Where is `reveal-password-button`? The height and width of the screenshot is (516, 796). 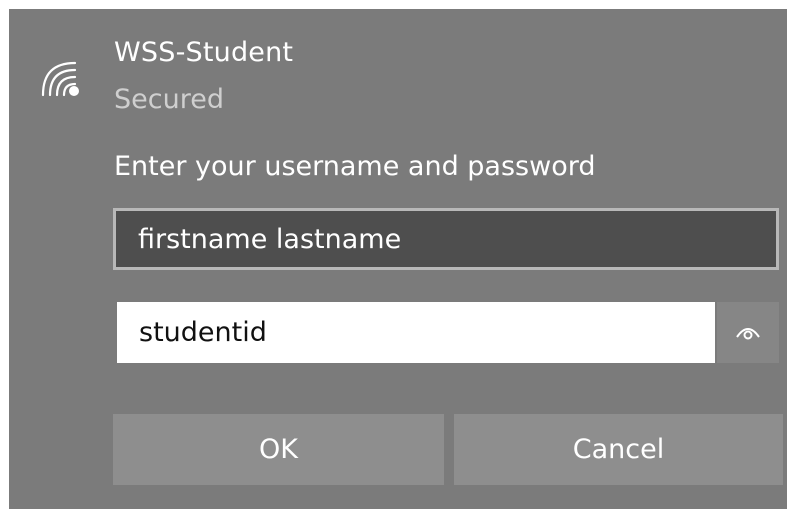
reveal-password-button is located at coordinates (748, 332).